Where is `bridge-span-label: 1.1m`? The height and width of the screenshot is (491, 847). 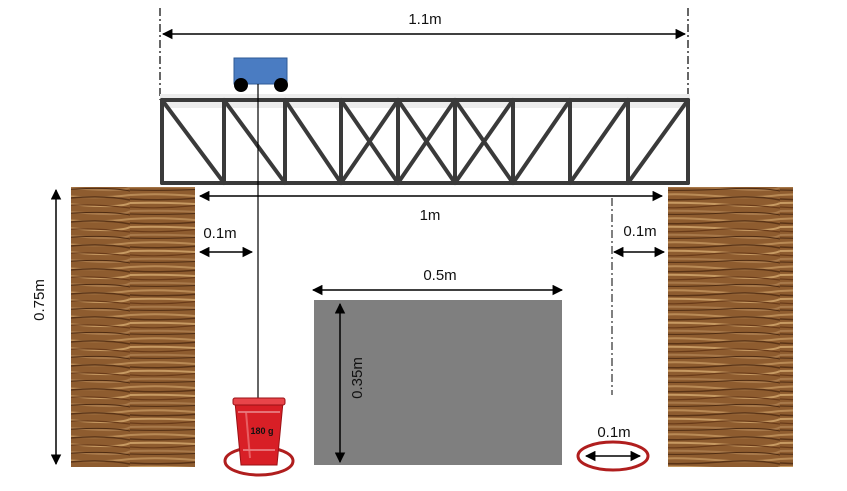
bridge-span-label: 1.1m is located at coordinates (424, 19).